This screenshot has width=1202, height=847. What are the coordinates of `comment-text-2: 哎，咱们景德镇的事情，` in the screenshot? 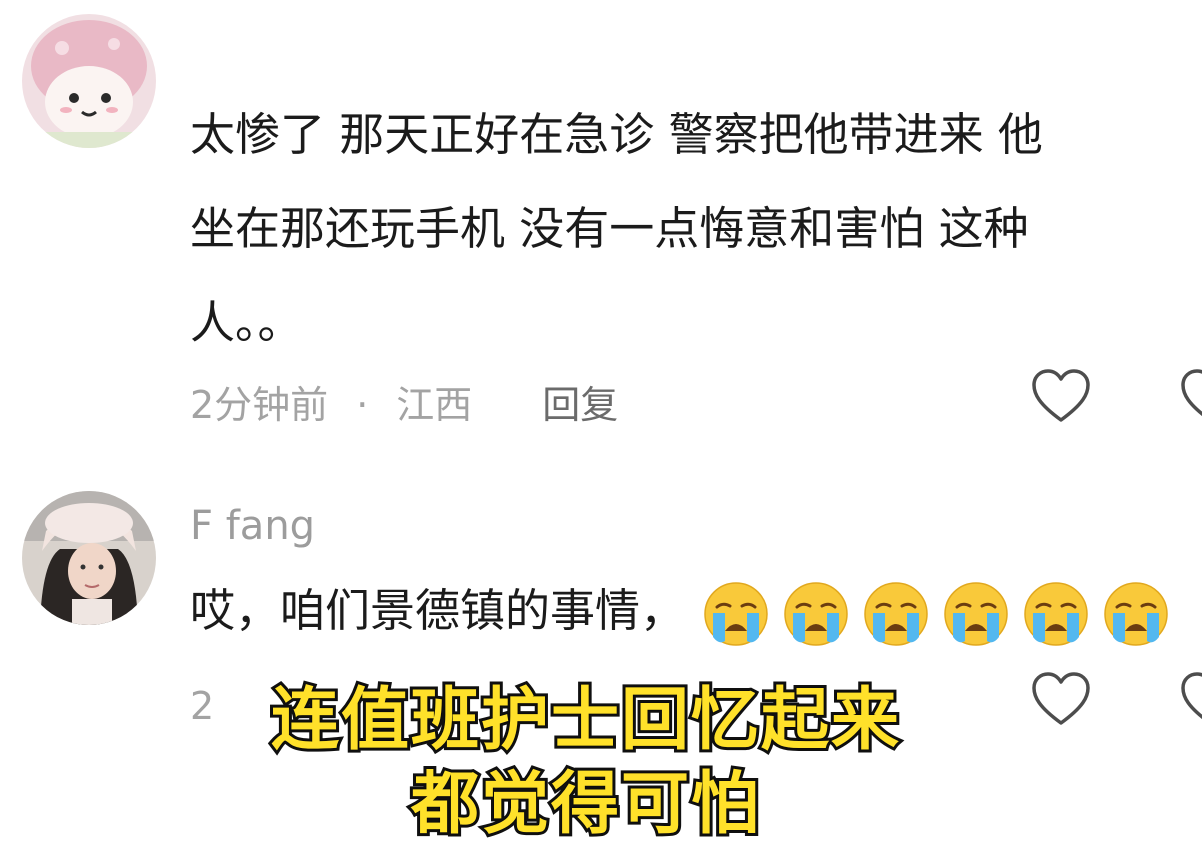 It's located at (679, 611).